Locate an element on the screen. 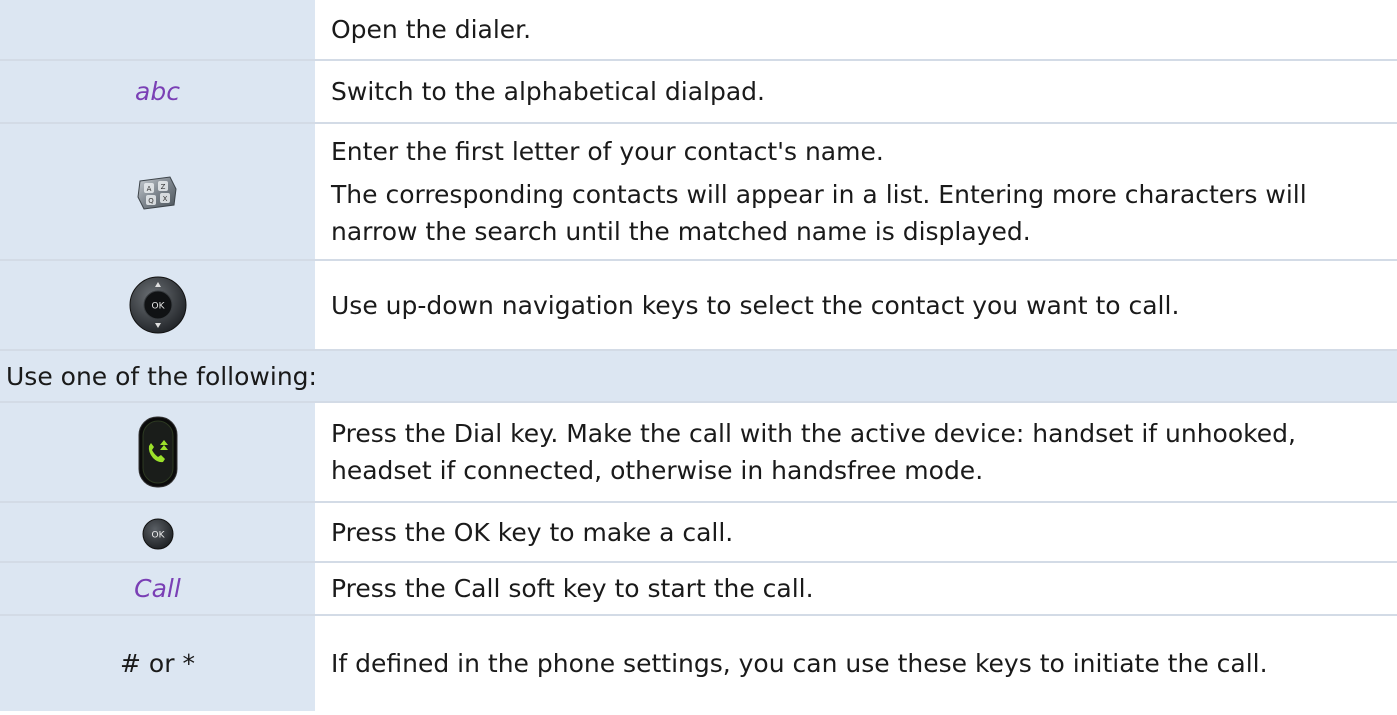 The image size is (1397, 715). ok-key-icon: OK is located at coordinates (158, 534).